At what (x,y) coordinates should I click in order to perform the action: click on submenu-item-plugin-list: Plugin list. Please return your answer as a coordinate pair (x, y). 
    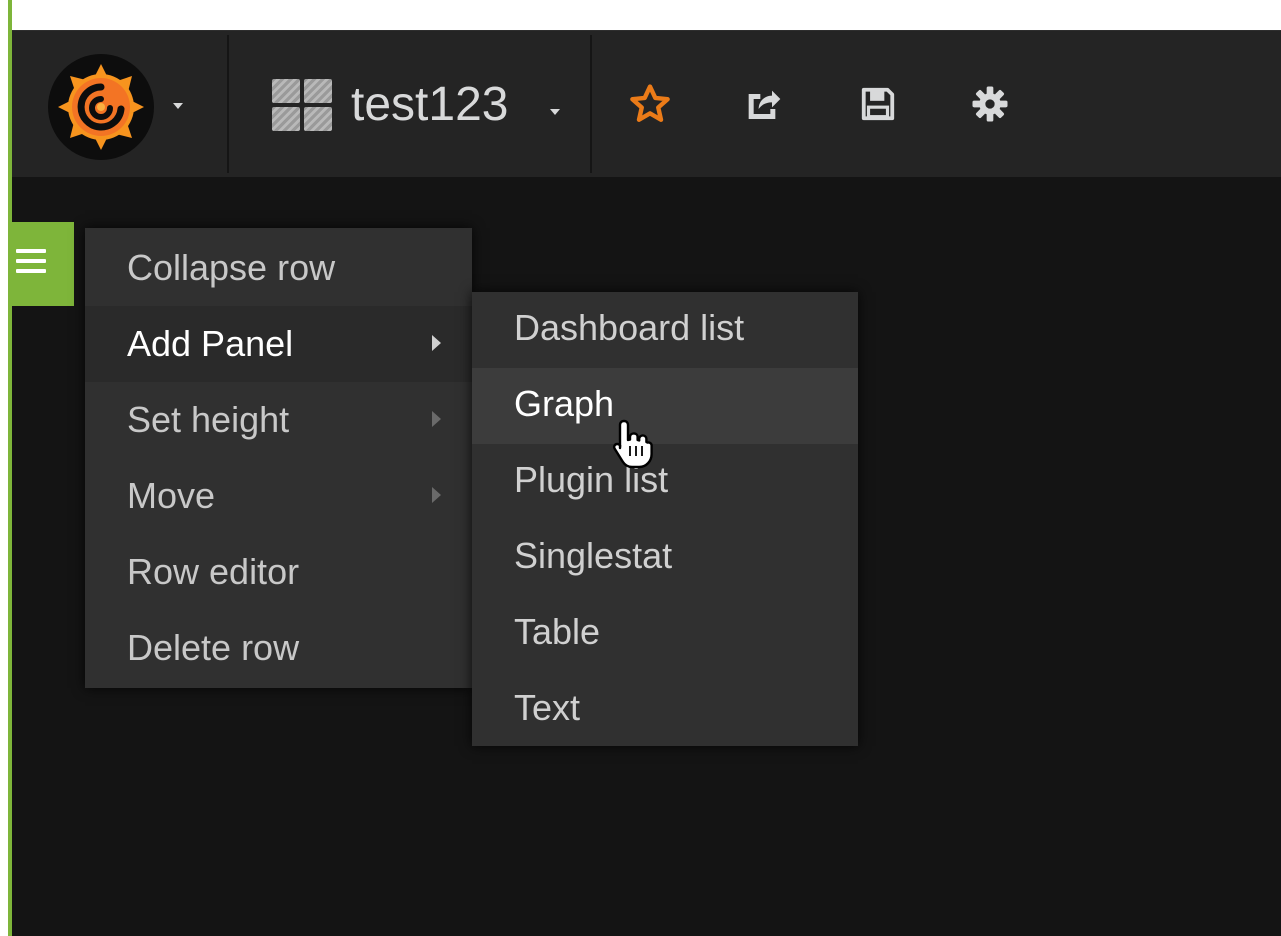
    Looking at the image, I should click on (665, 482).